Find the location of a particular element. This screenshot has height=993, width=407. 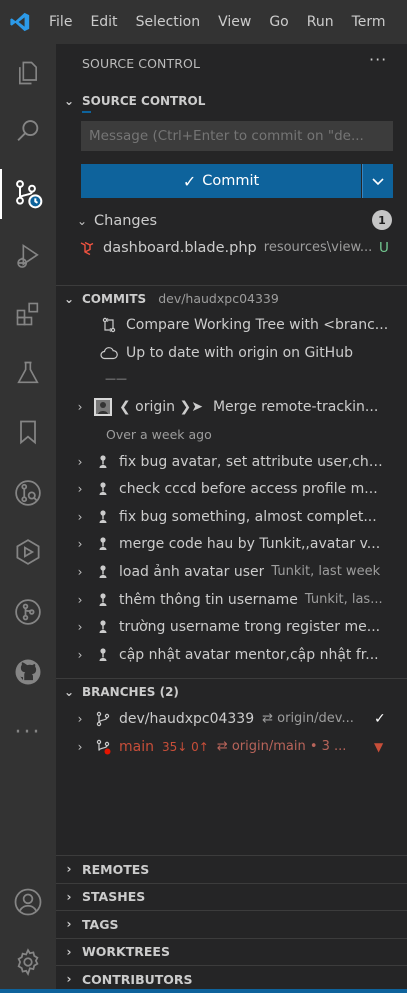

branch-row-main: › main 35↓ 0↑ ⇄ origin/main • 3 ... ▼ is located at coordinates (231, 746).